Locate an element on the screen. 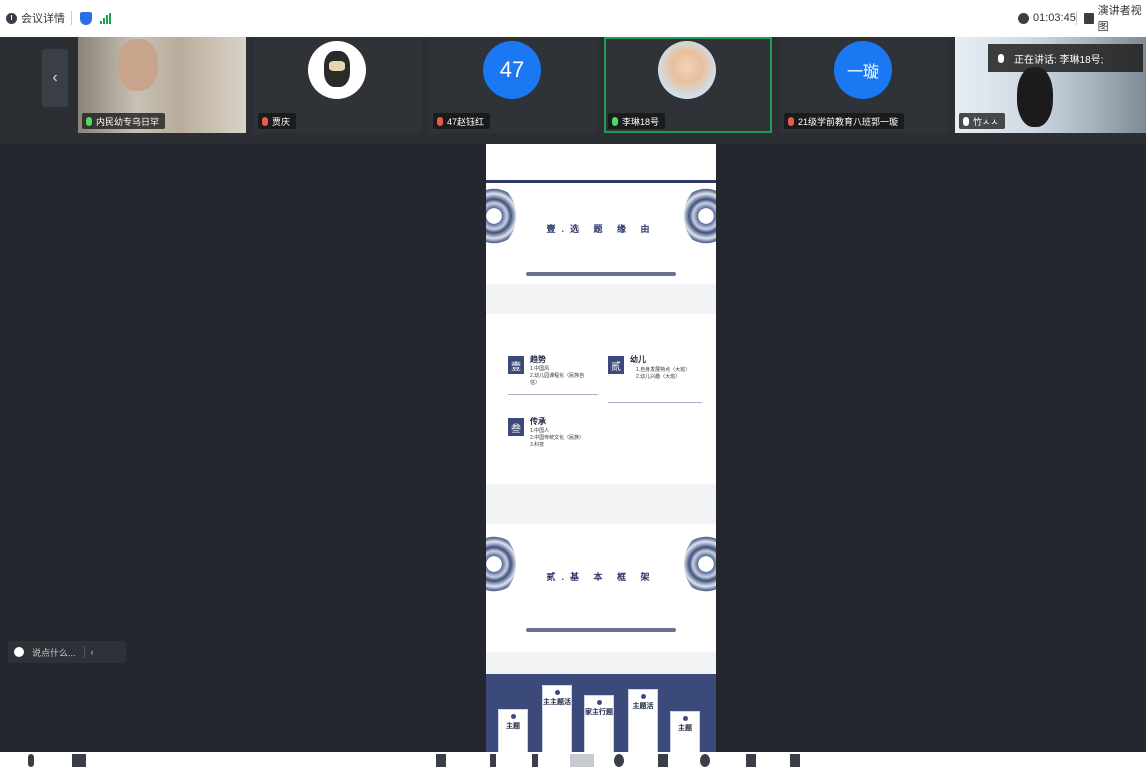 This screenshot has height=769, width=1146. seal: 壹 is located at coordinates (516, 365).